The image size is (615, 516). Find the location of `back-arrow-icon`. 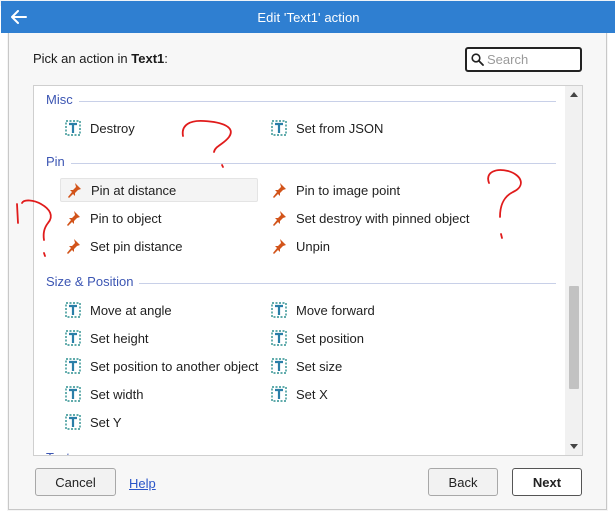

back-arrow-icon is located at coordinates (19, 17).